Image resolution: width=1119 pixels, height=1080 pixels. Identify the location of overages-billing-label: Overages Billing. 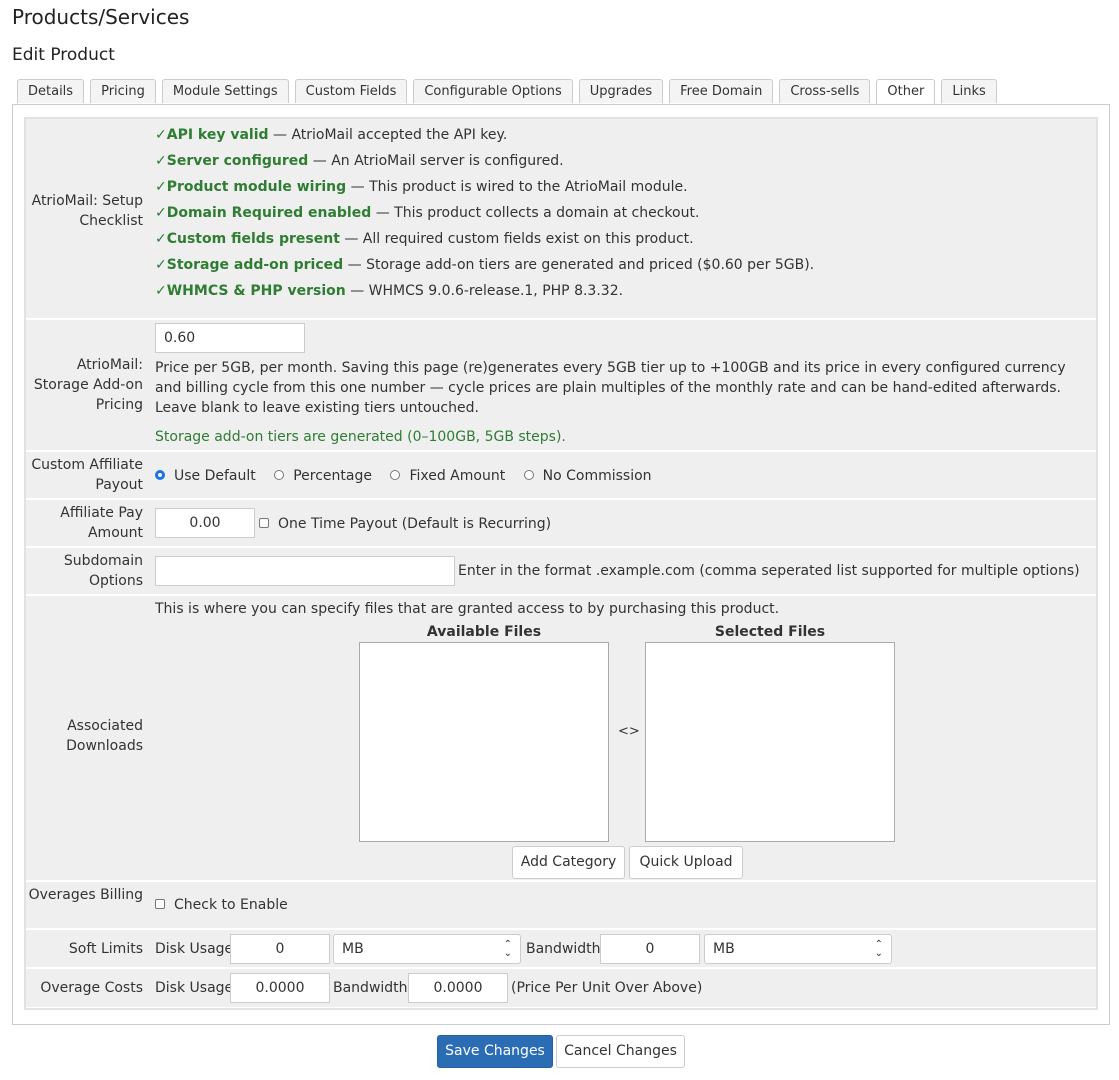
(85, 895).